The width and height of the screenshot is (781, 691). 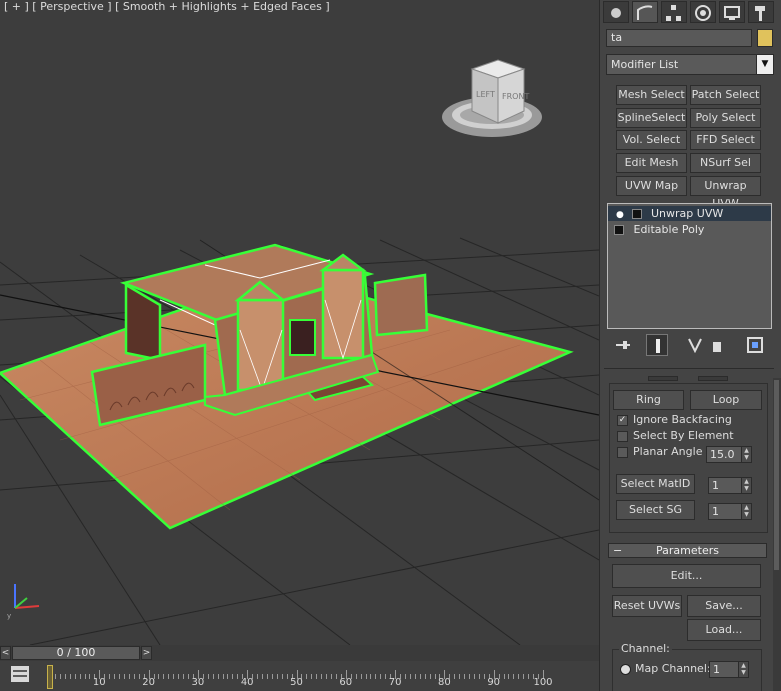 What do you see at coordinates (616, 12) in the screenshot?
I see `create-tab` at bounding box center [616, 12].